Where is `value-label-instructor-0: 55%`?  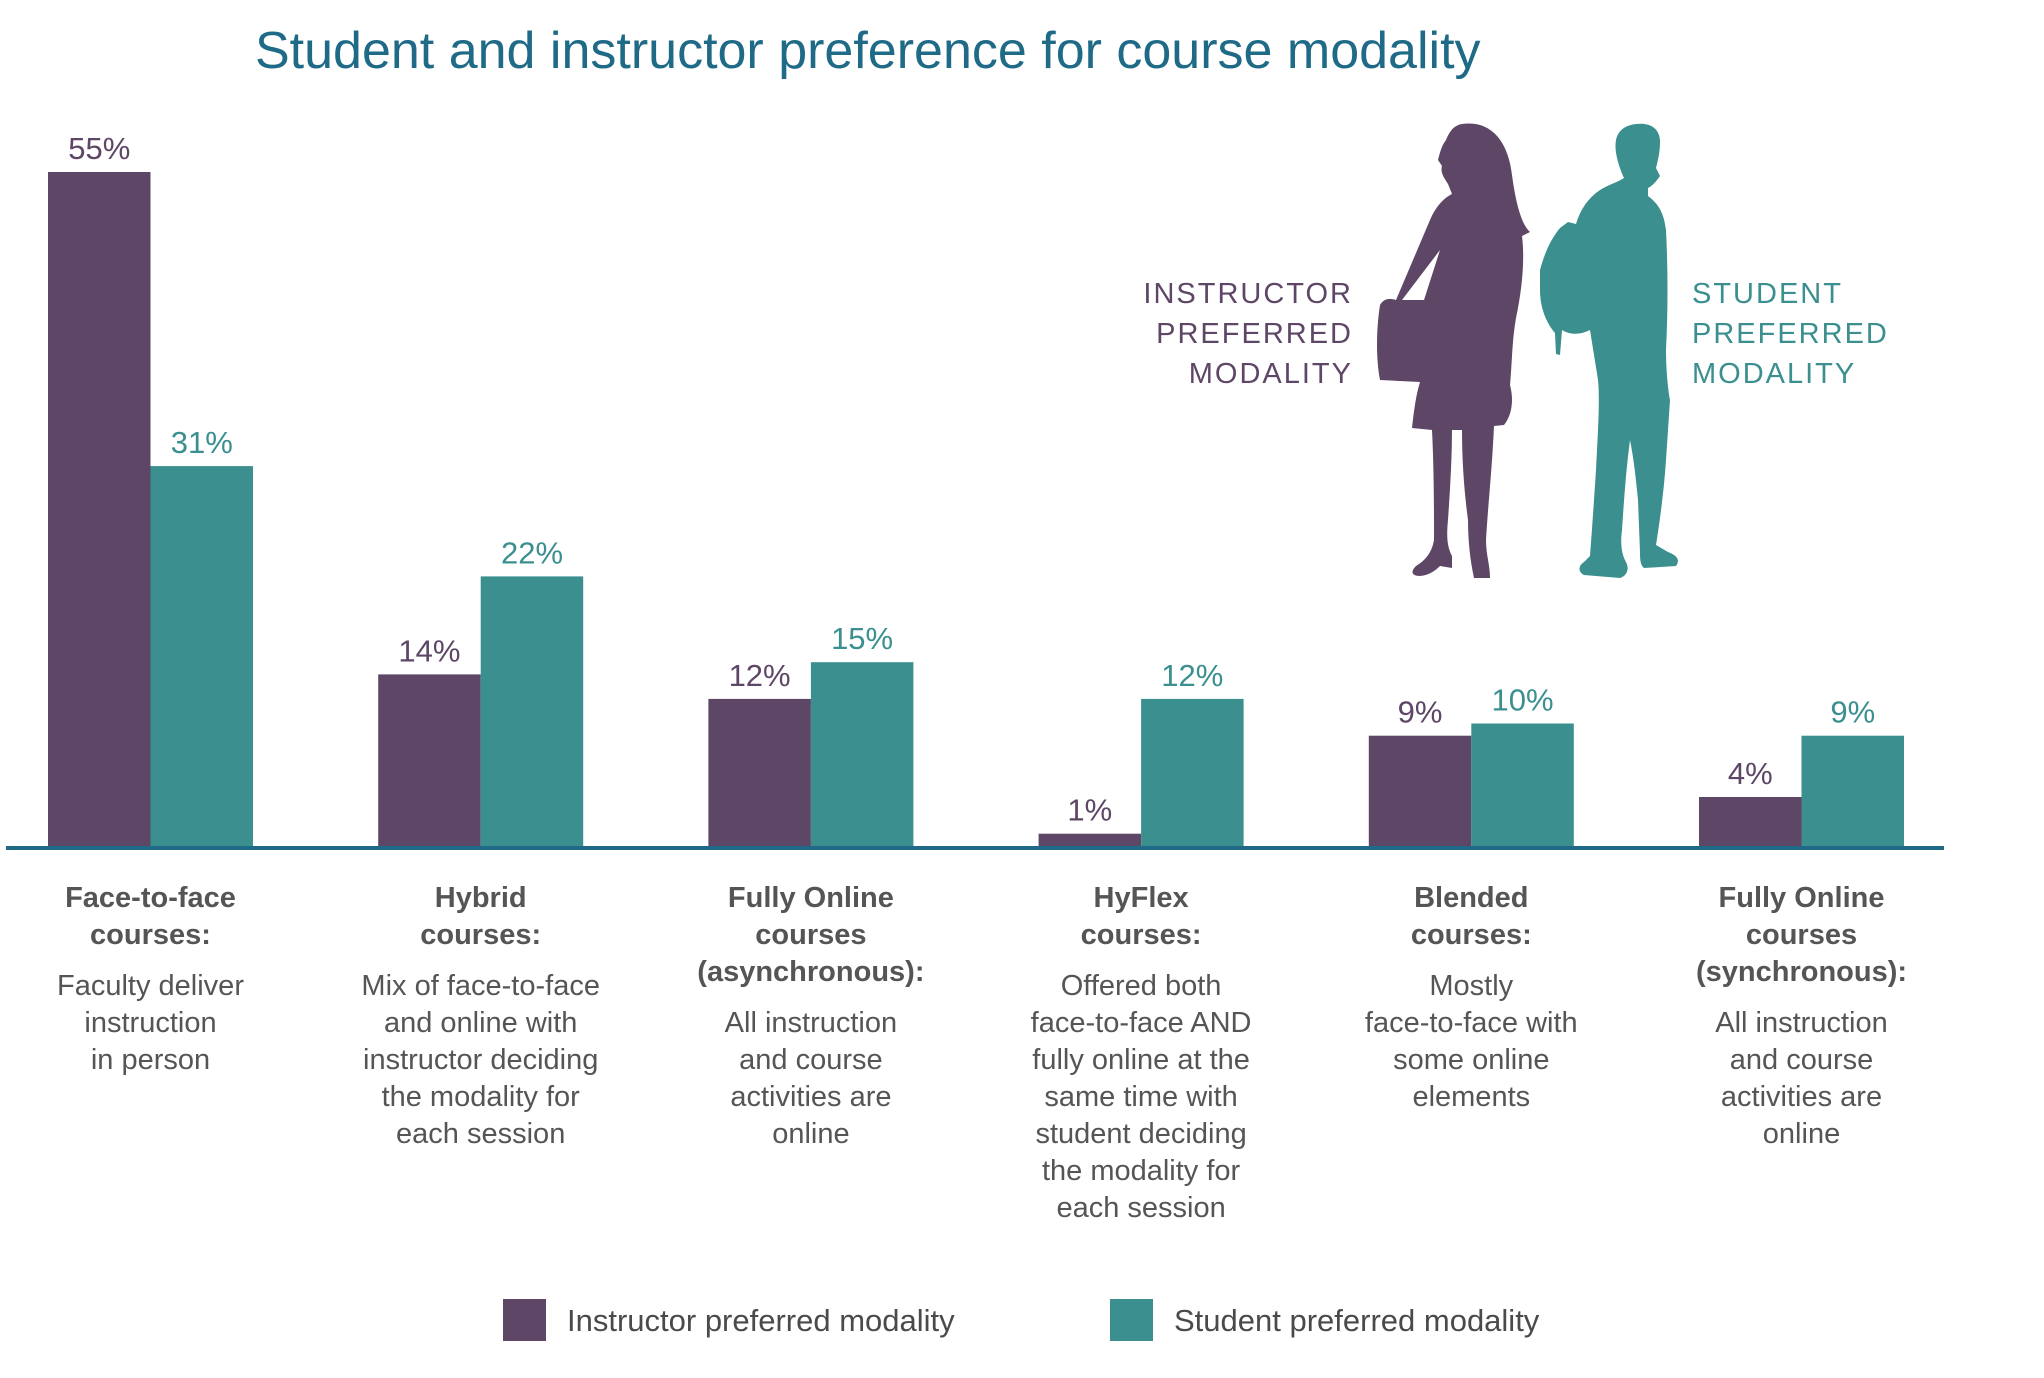 value-label-instructor-0: 55% is located at coordinates (99, 148).